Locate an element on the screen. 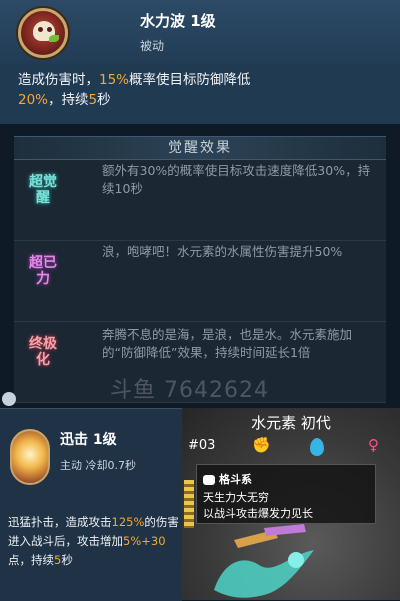 This screenshot has height=601, width=400. trait-line-2: 以战斗攻击爆发力见长 is located at coordinates (258, 513).